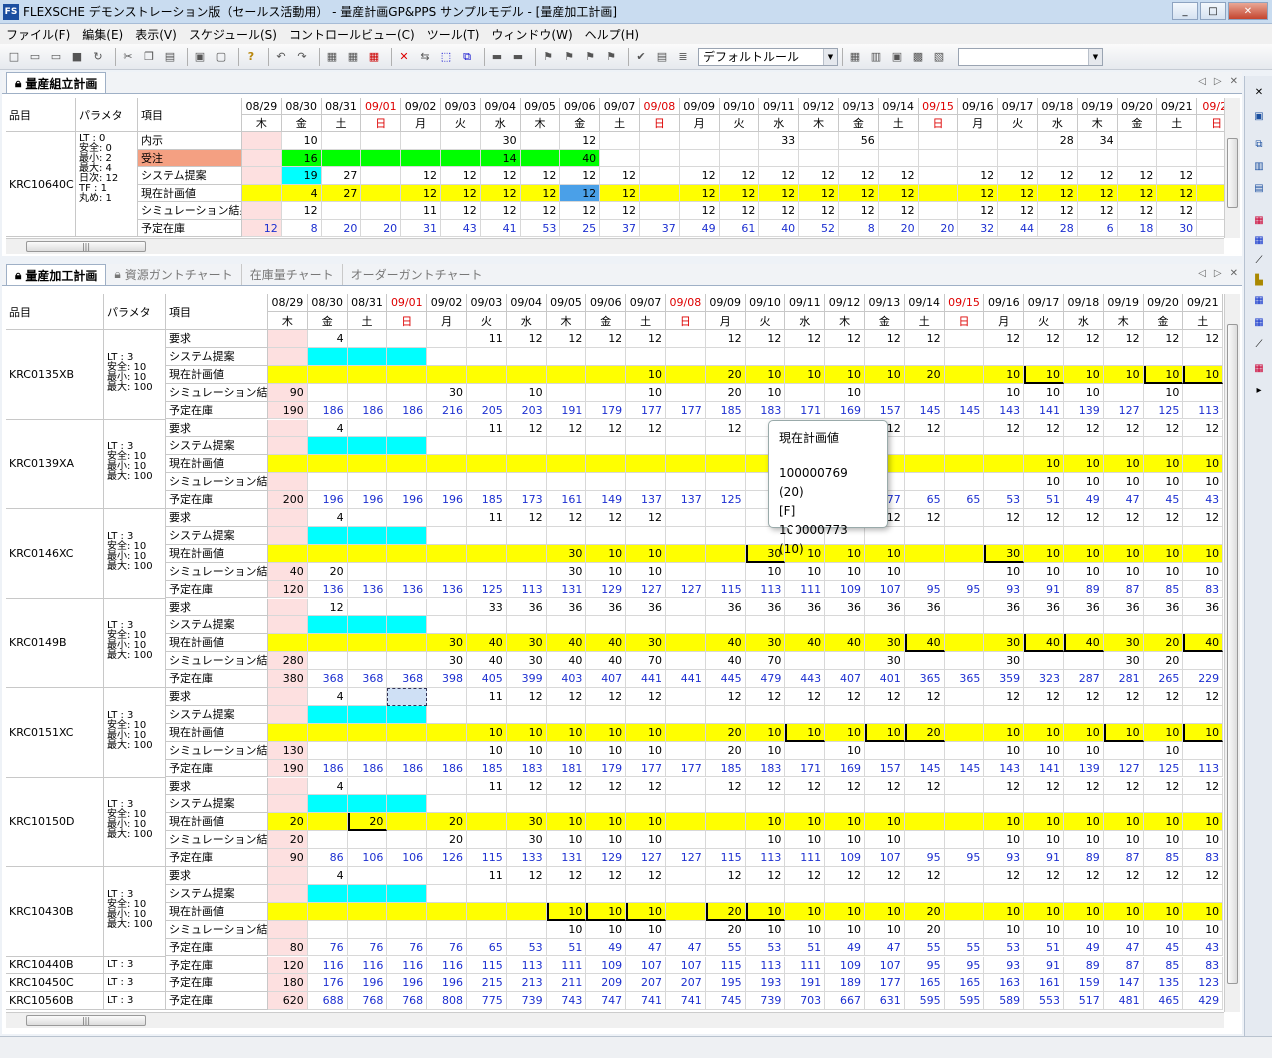 The width and height of the screenshot is (1272, 1058). I want to click on grid-cell: 33, so click(487, 607).